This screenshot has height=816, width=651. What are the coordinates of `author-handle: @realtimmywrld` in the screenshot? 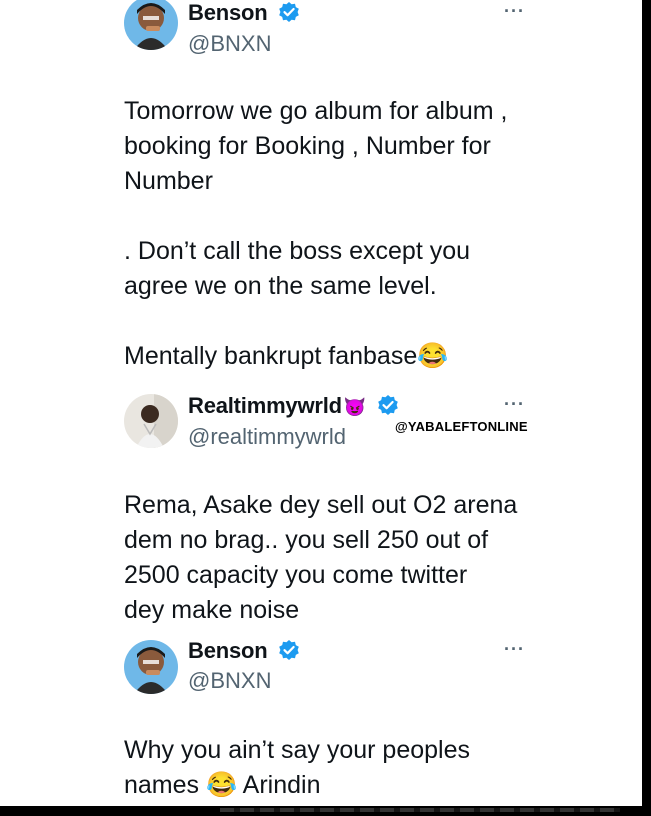 It's located at (267, 437).